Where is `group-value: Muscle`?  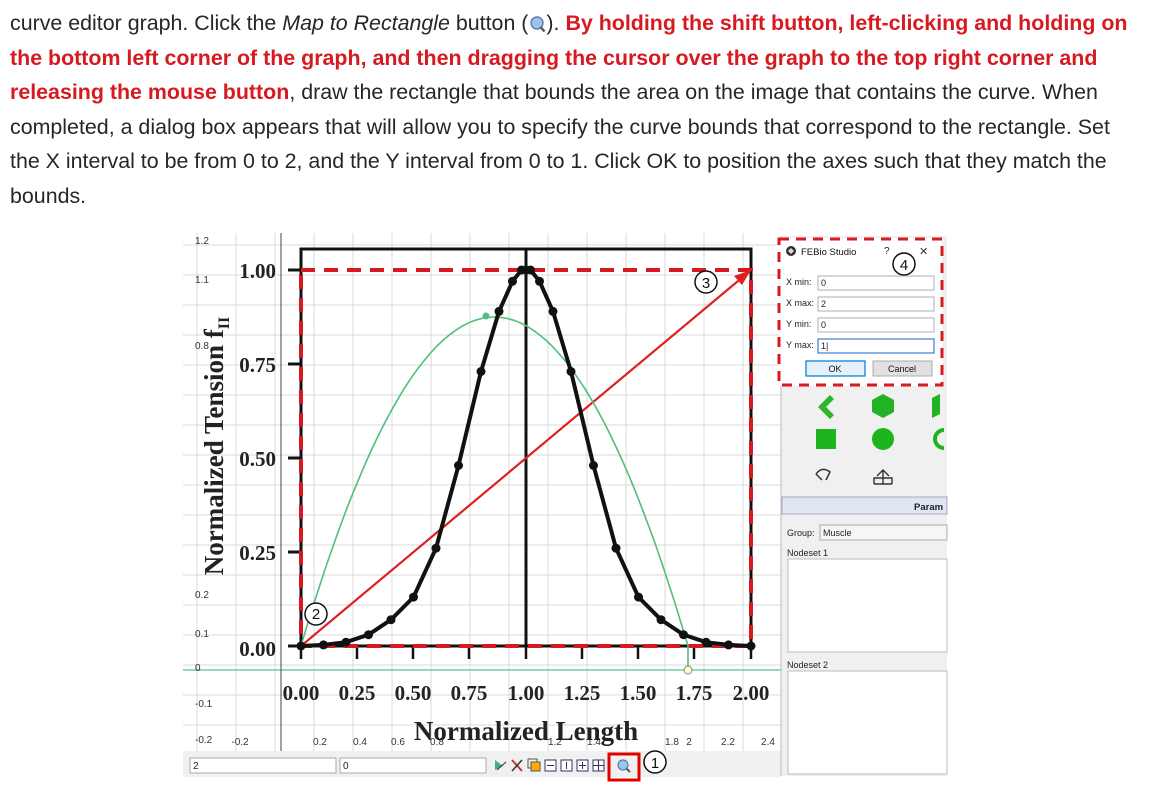 group-value: Muscle is located at coordinates (837, 533).